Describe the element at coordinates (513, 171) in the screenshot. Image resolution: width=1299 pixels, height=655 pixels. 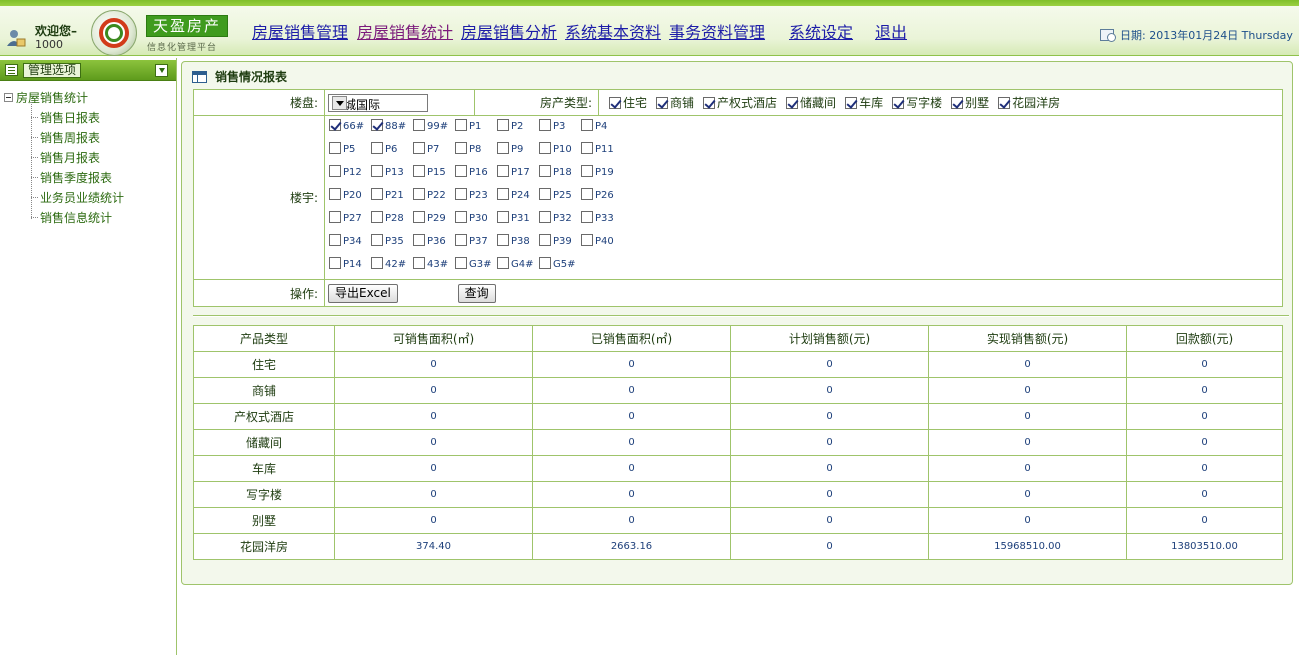
I see `unit-option: P17` at that location.